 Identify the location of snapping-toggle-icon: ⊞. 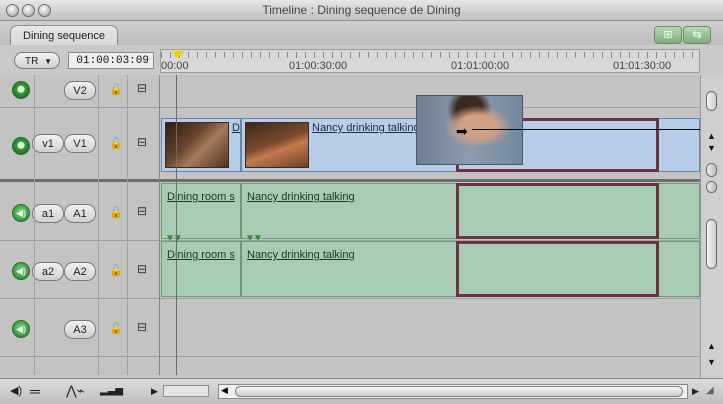
(668, 35).